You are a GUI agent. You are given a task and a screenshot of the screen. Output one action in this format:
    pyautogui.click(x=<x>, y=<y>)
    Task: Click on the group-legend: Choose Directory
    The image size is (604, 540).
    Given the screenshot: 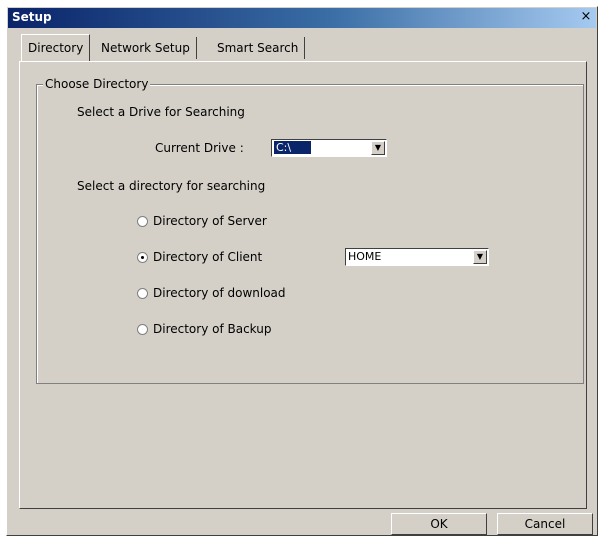 What is the action you would take?
    pyautogui.click(x=97, y=84)
    